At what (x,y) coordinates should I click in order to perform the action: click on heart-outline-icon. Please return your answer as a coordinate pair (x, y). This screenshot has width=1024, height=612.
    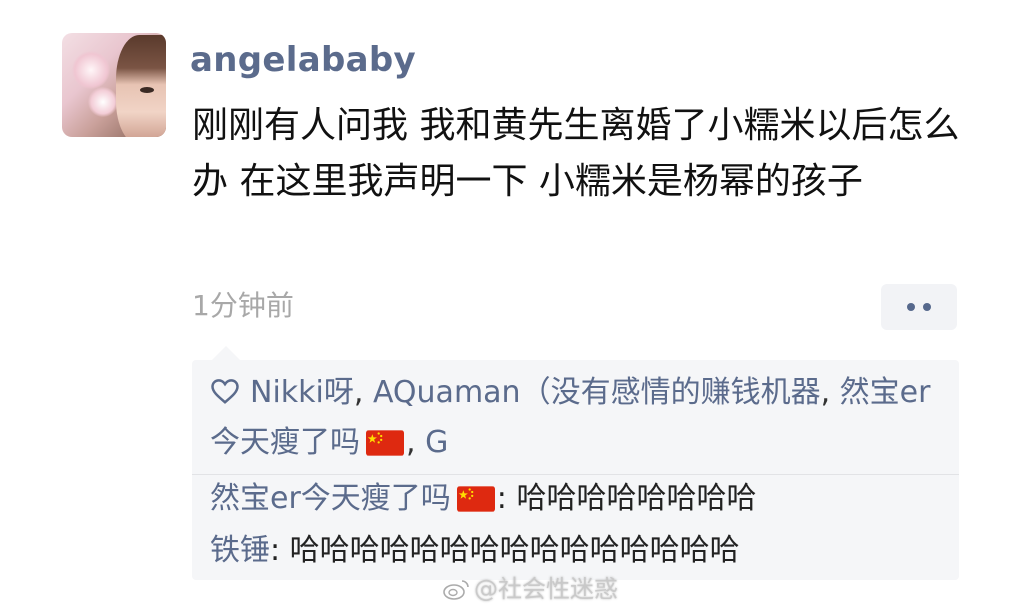
    Looking at the image, I should click on (225, 391).